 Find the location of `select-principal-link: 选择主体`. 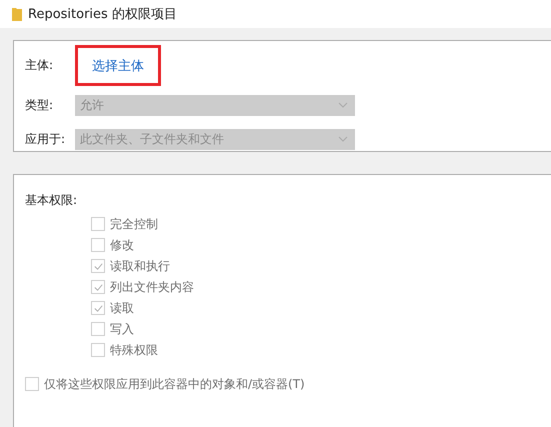

select-principal-link: 选择主体 is located at coordinates (118, 66).